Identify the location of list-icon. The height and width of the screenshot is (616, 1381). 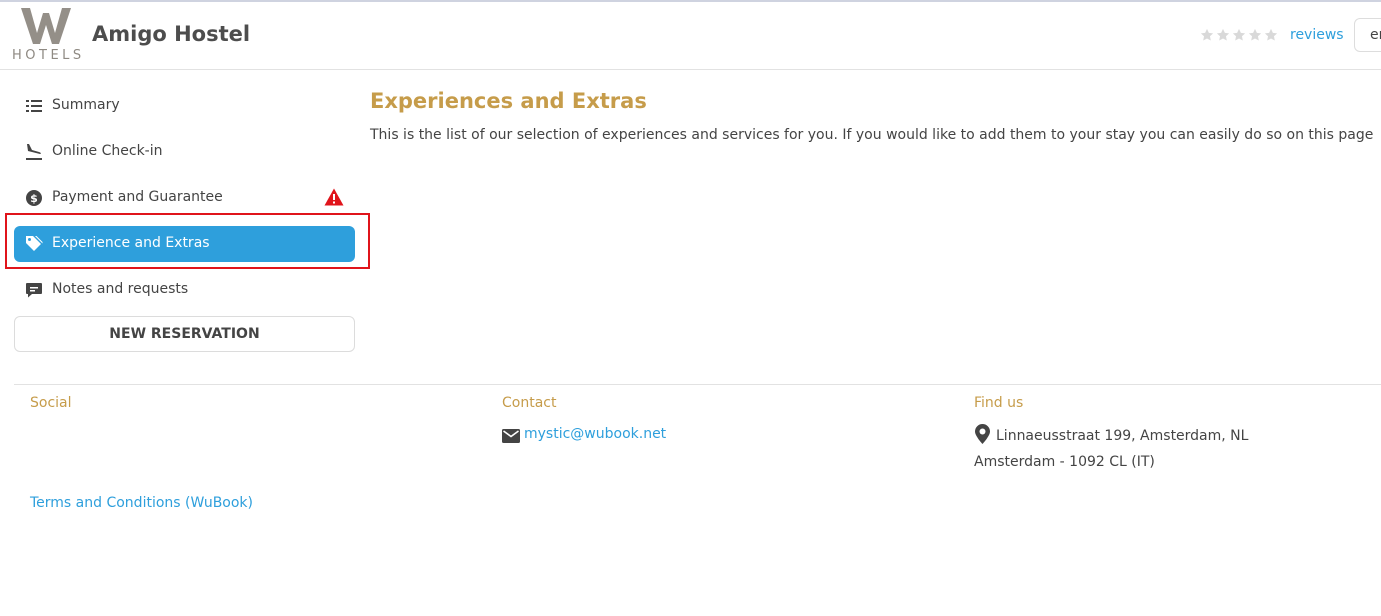
(34, 106).